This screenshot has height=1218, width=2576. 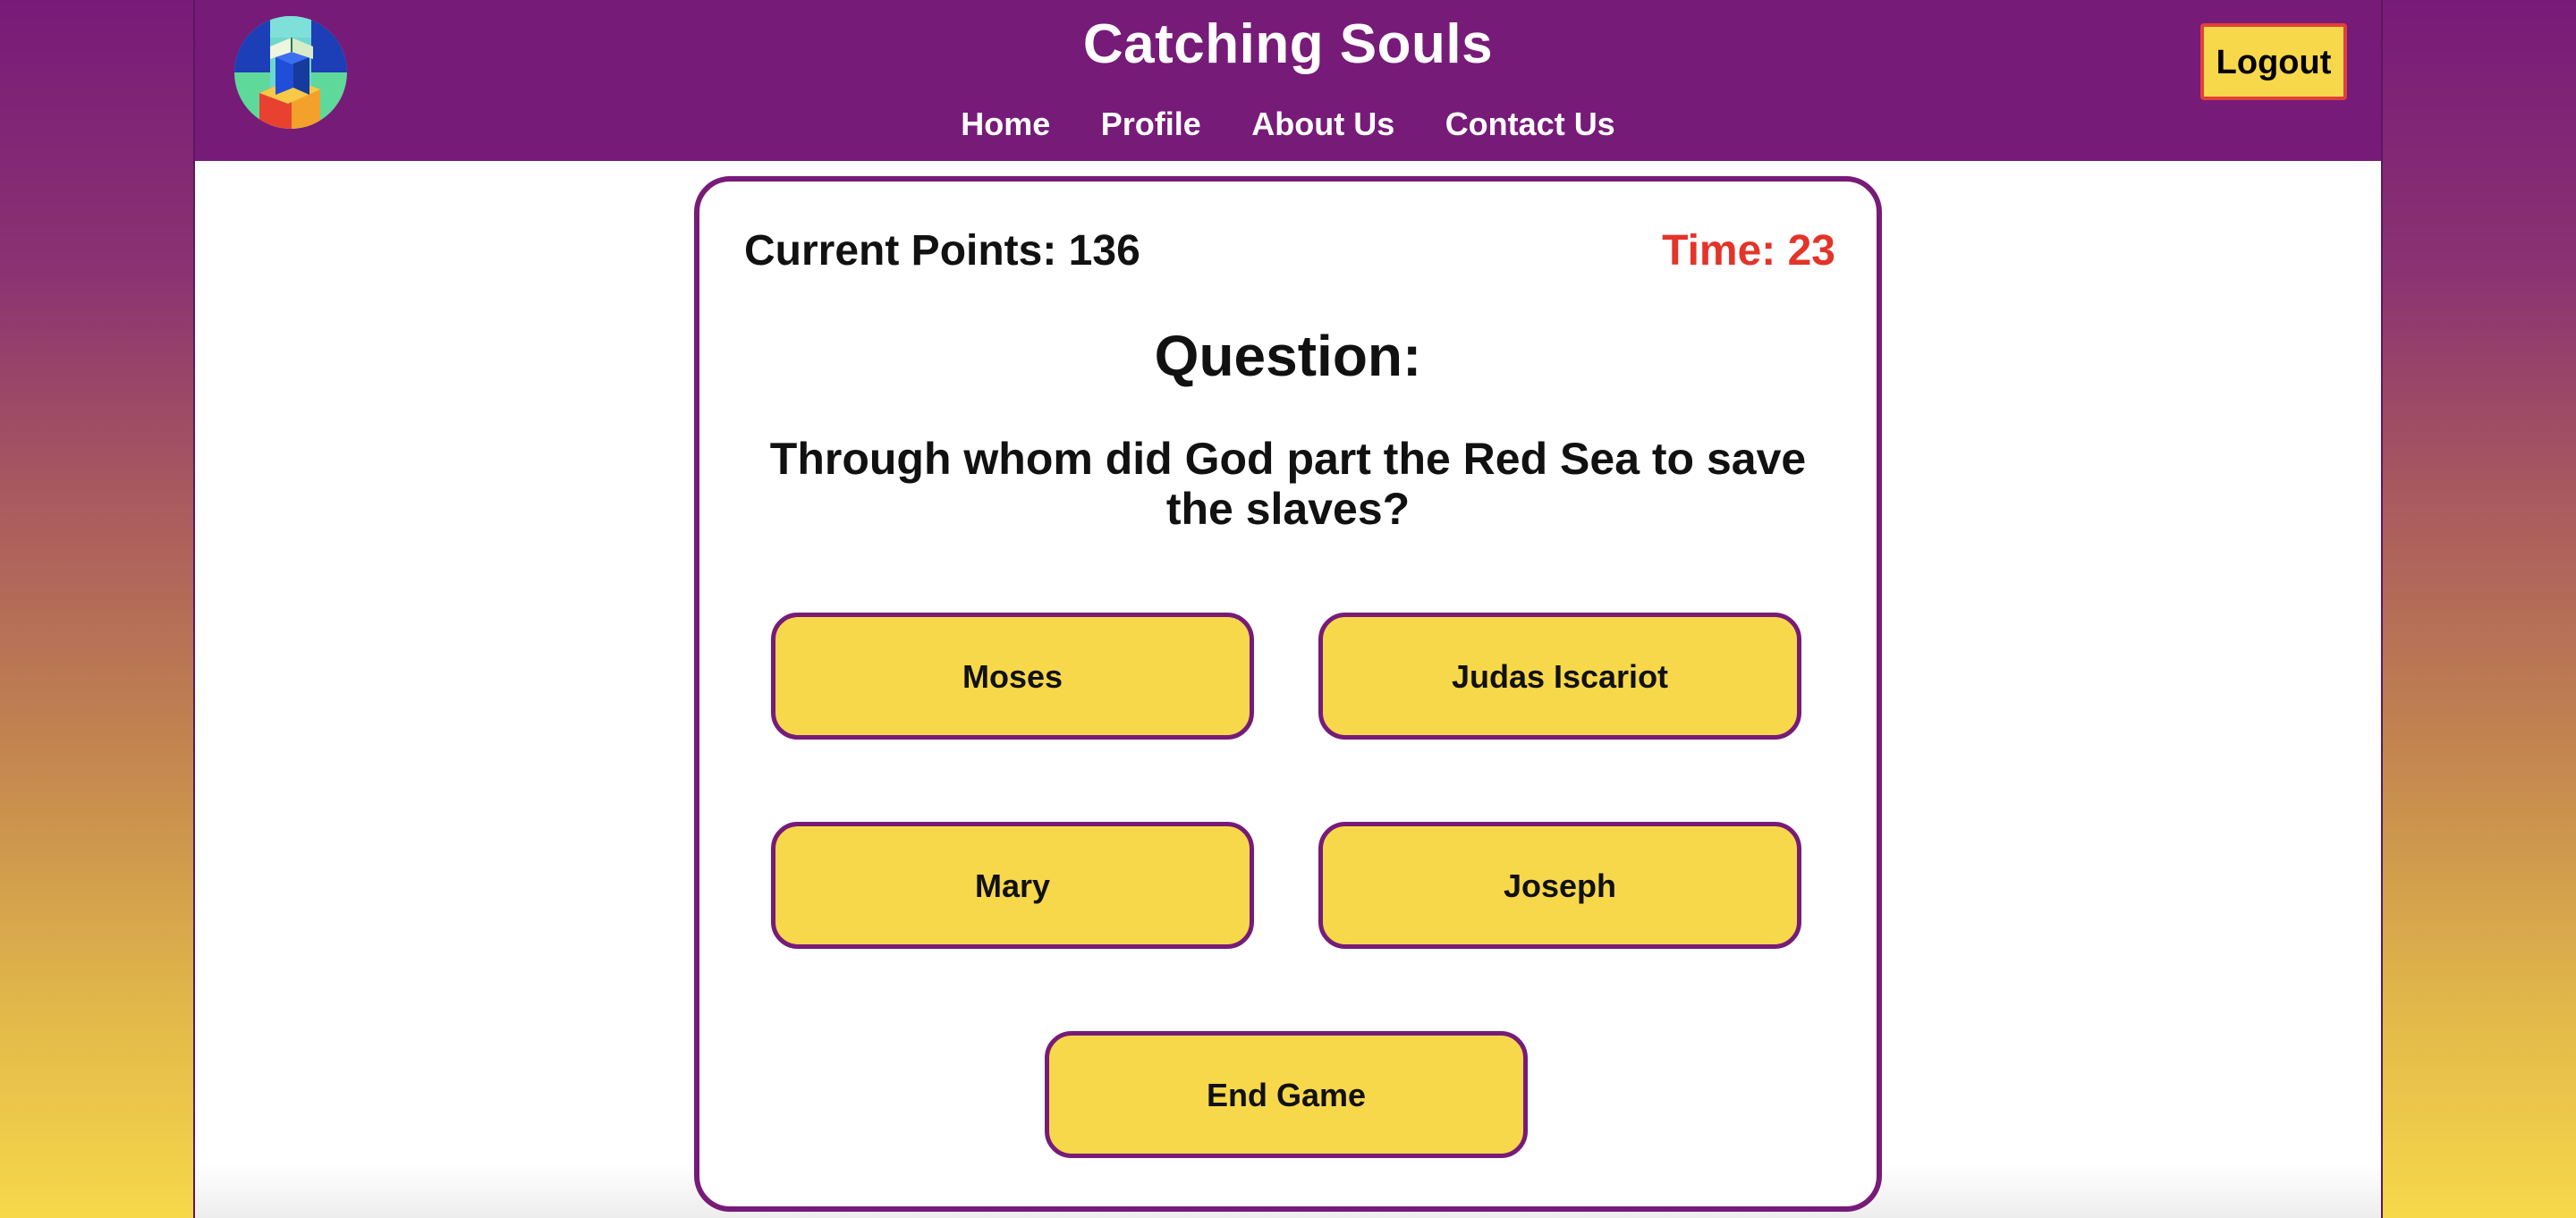 What do you see at coordinates (1748, 251) in the screenshot?
I see `timer-label: Time: 23` at bounding box center [1748, 251].